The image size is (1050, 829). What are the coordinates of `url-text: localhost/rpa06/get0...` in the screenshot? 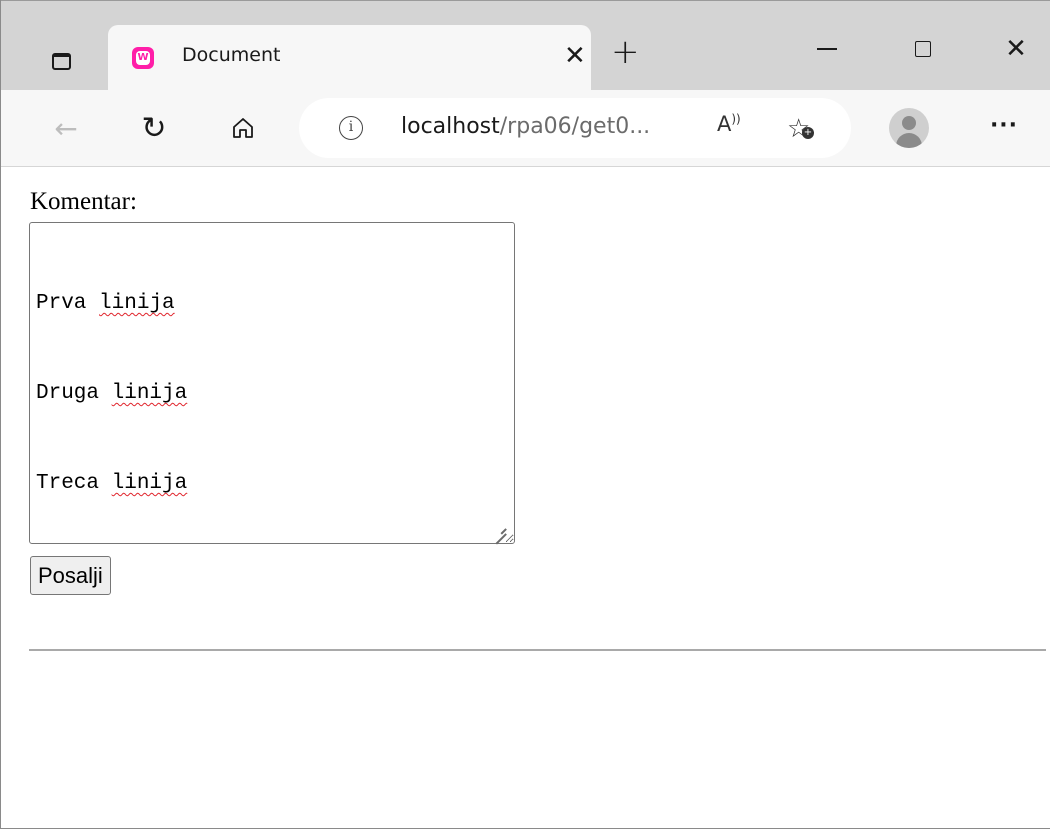 It's located at (525, 126).